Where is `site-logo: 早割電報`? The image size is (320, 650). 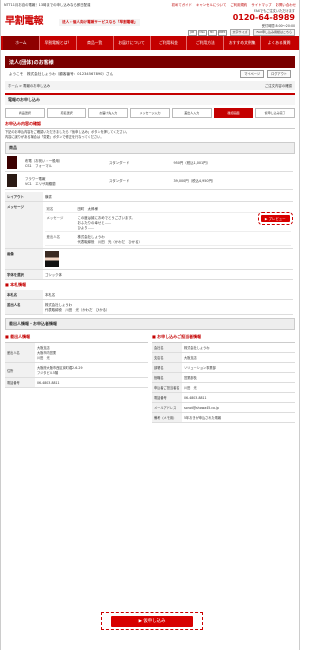
site-logo: 早割電報 is located at coordinates (29, 22).